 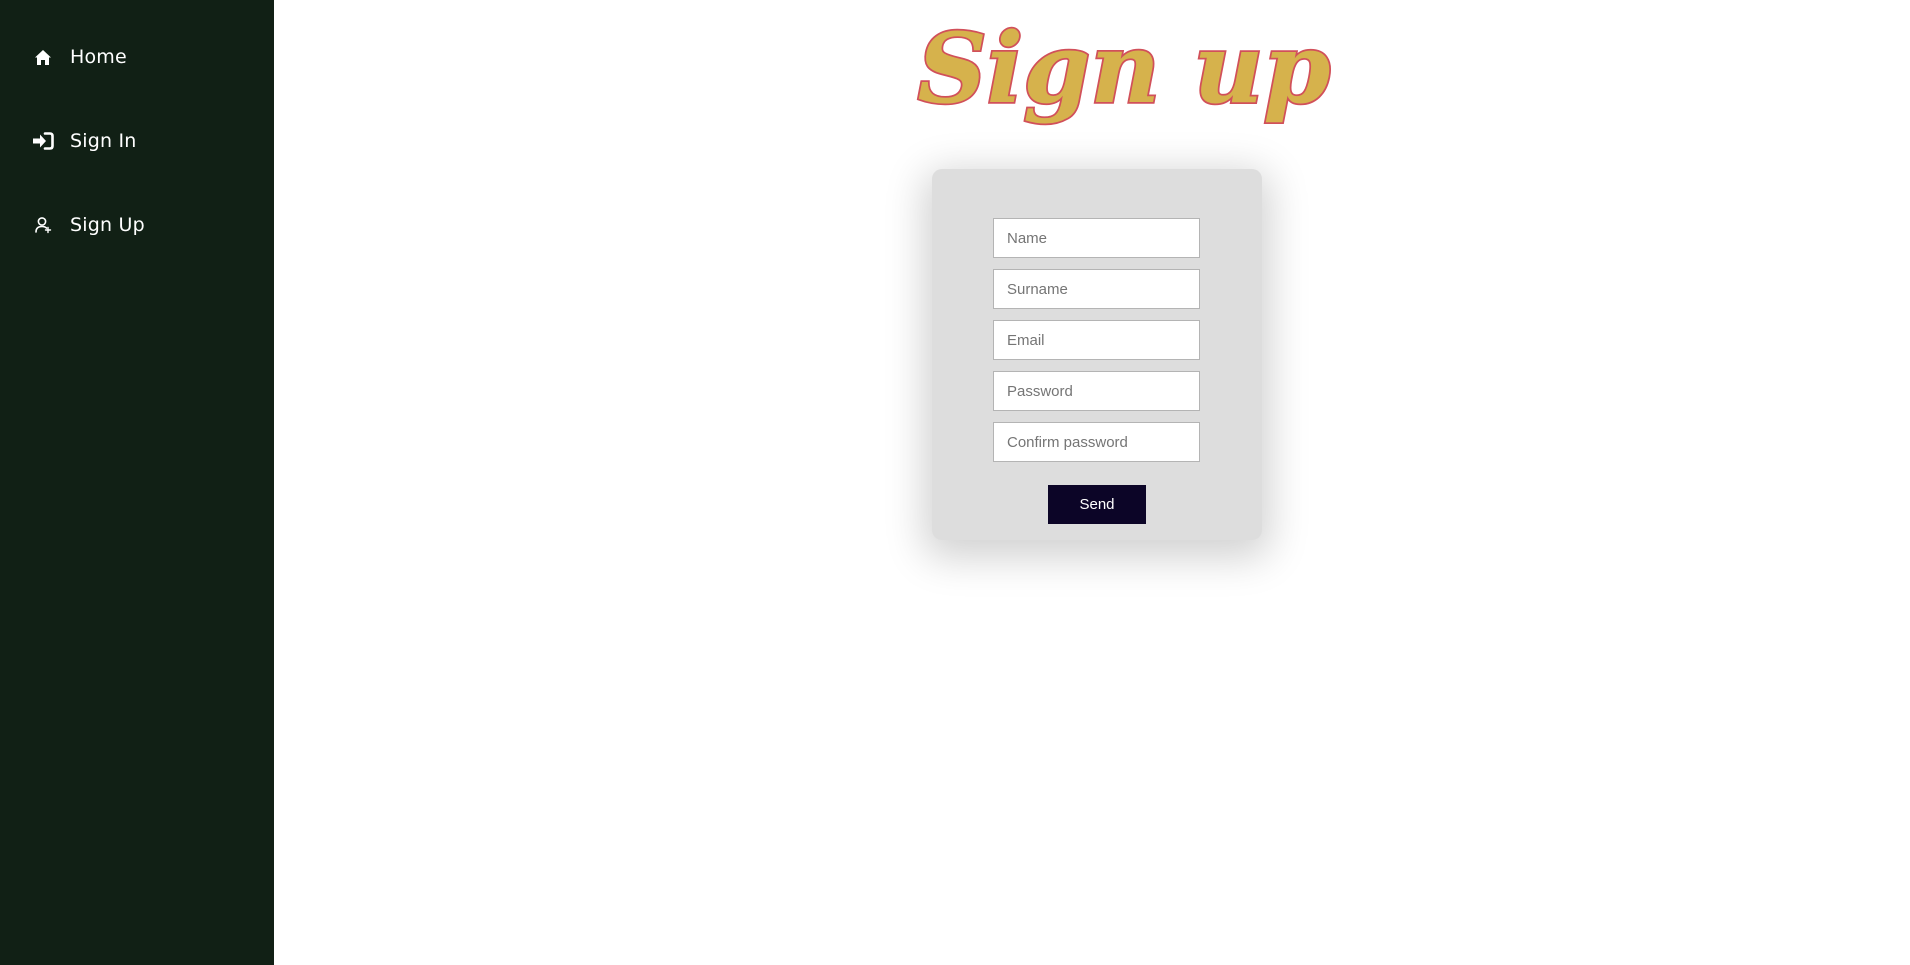 I want to click on sidebar-item-sign-in: Sign In, so click(x=83, y=141).